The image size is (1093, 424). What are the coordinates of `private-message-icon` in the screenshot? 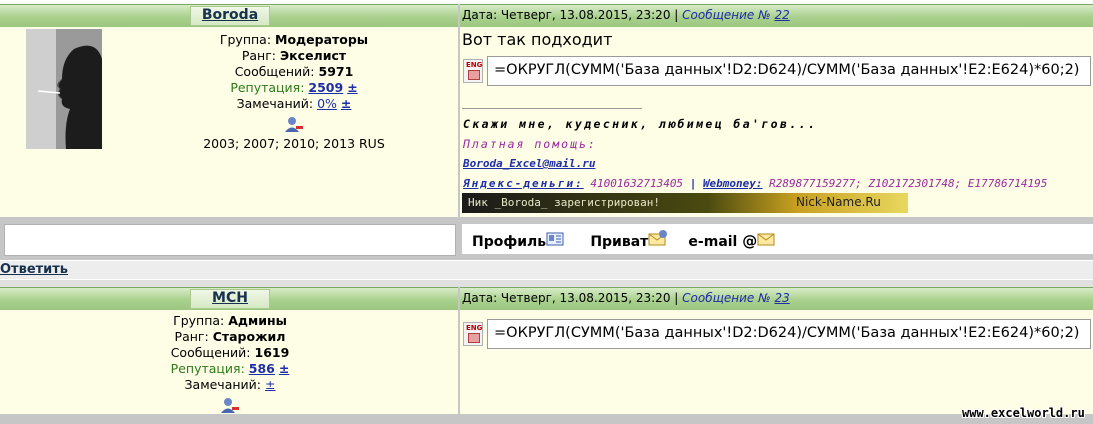 It's located at (658, 238).